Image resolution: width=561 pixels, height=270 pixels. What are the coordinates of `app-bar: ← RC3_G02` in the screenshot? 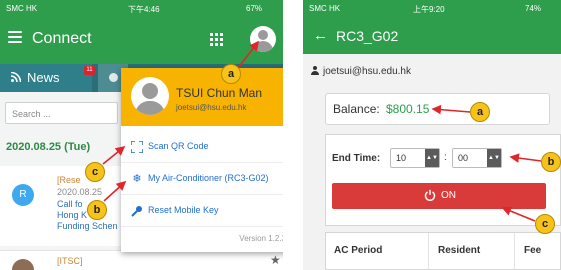 It's located at (432, 36).